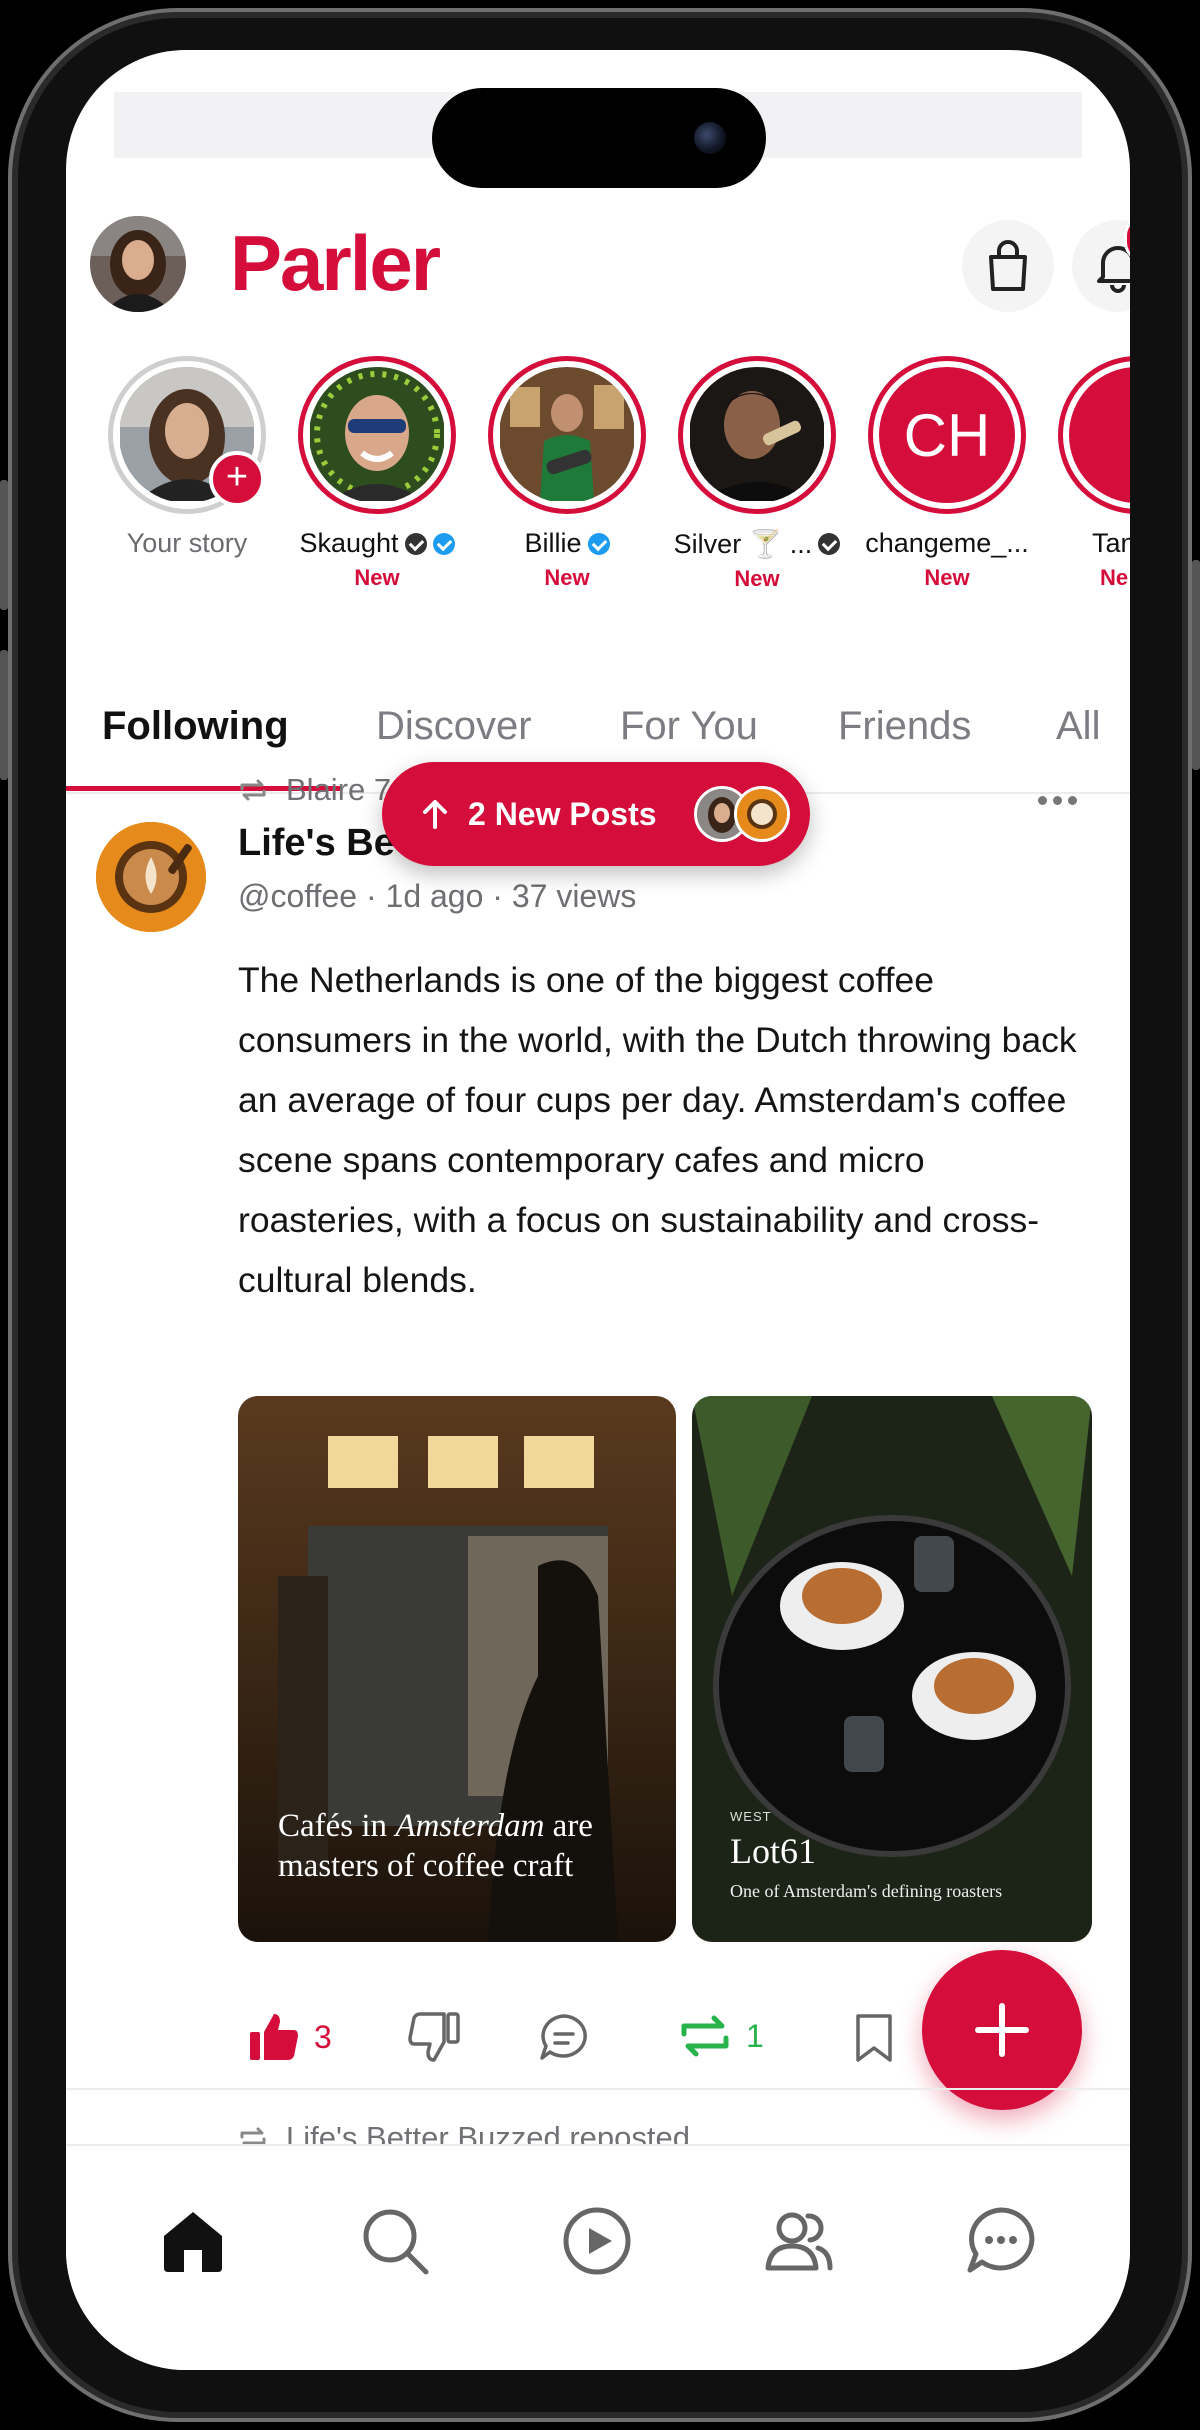  I want to click on post-avatar, so click(151, 877).